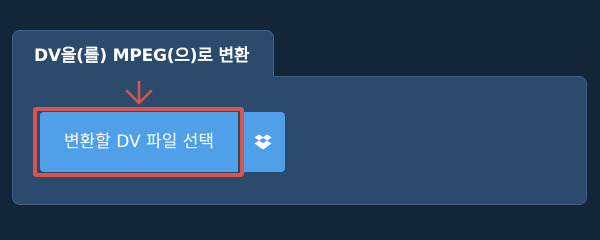 The width and height of the screenshot is (600, 240). What do you see at coordinates (142, 56) in the screenshot?
I see `tab-title: DV을(를) MPEG(으)로 변환` at bounding box center [142, 56].